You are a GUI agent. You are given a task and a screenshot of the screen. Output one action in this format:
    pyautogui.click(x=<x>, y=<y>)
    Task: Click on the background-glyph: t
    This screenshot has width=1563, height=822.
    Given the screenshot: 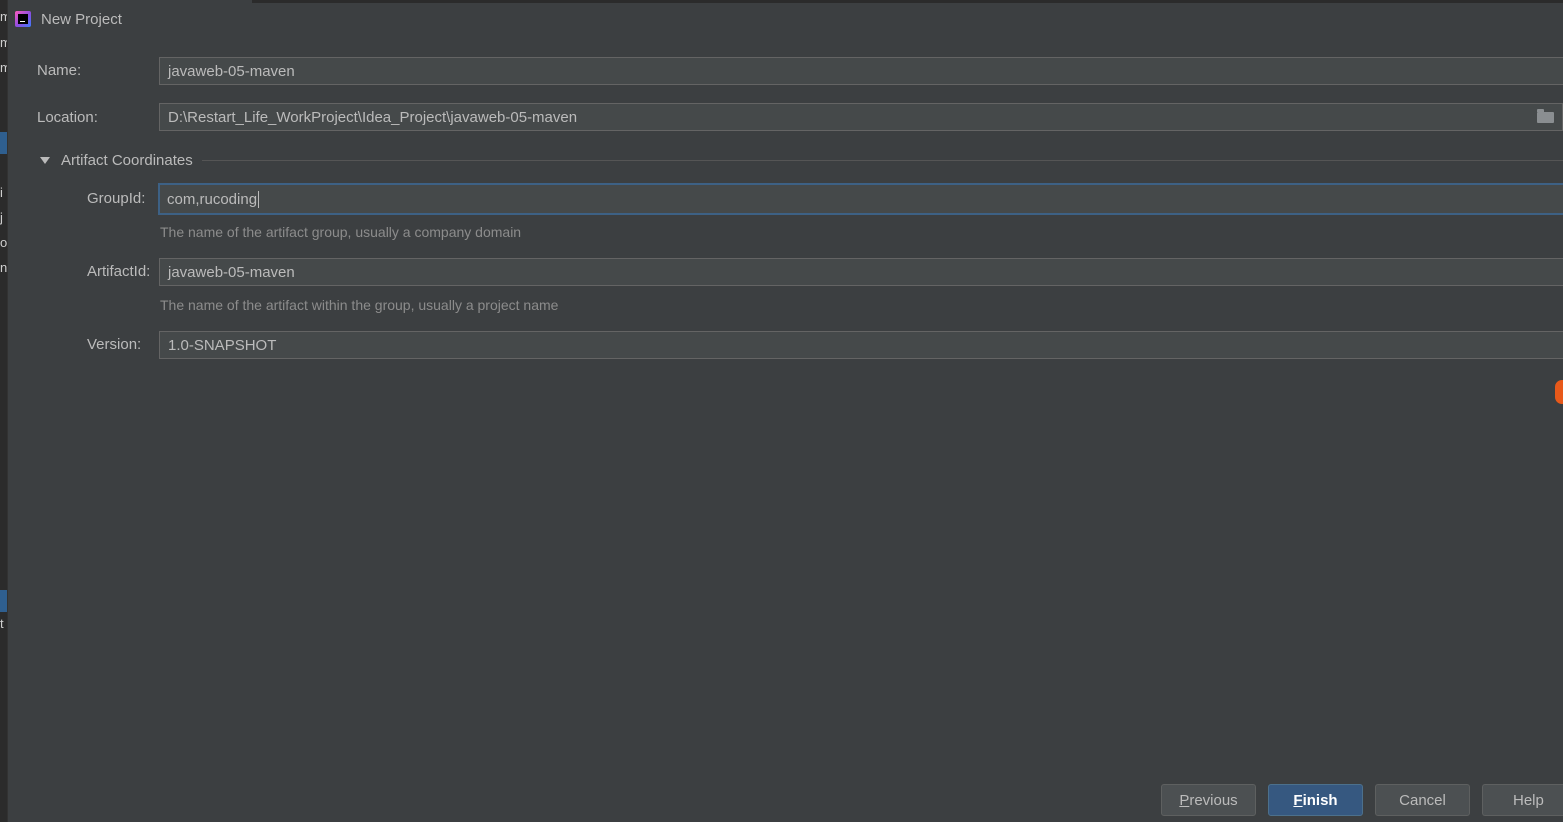 What is the action you would take?
    pyautogui.click(x=2, y=624)
    